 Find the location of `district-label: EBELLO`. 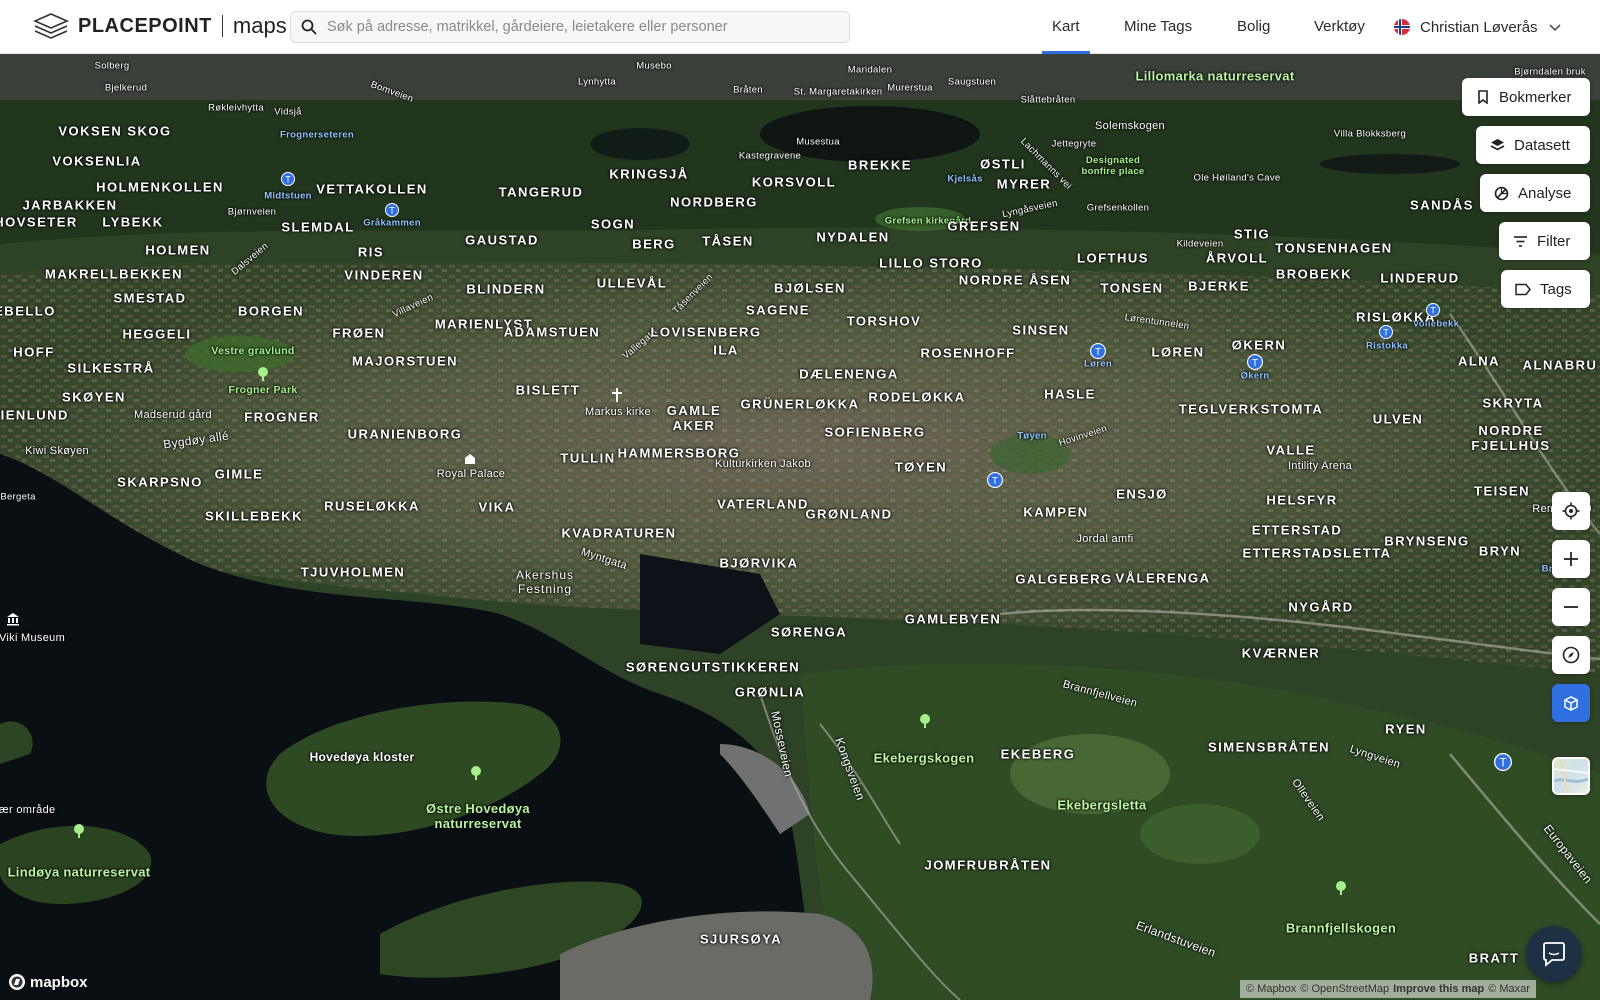

district-label: EBELLO is located at coordinates (28, 311).